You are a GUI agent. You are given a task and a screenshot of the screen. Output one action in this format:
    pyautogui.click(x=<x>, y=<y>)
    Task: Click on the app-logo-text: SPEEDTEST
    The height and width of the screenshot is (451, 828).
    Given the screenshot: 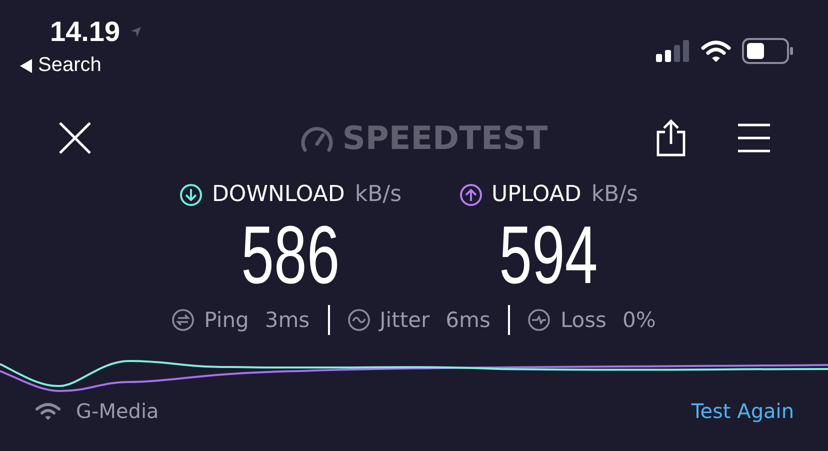 What is the action you would take?
    pyautogui.click(x=445, y=138)
    